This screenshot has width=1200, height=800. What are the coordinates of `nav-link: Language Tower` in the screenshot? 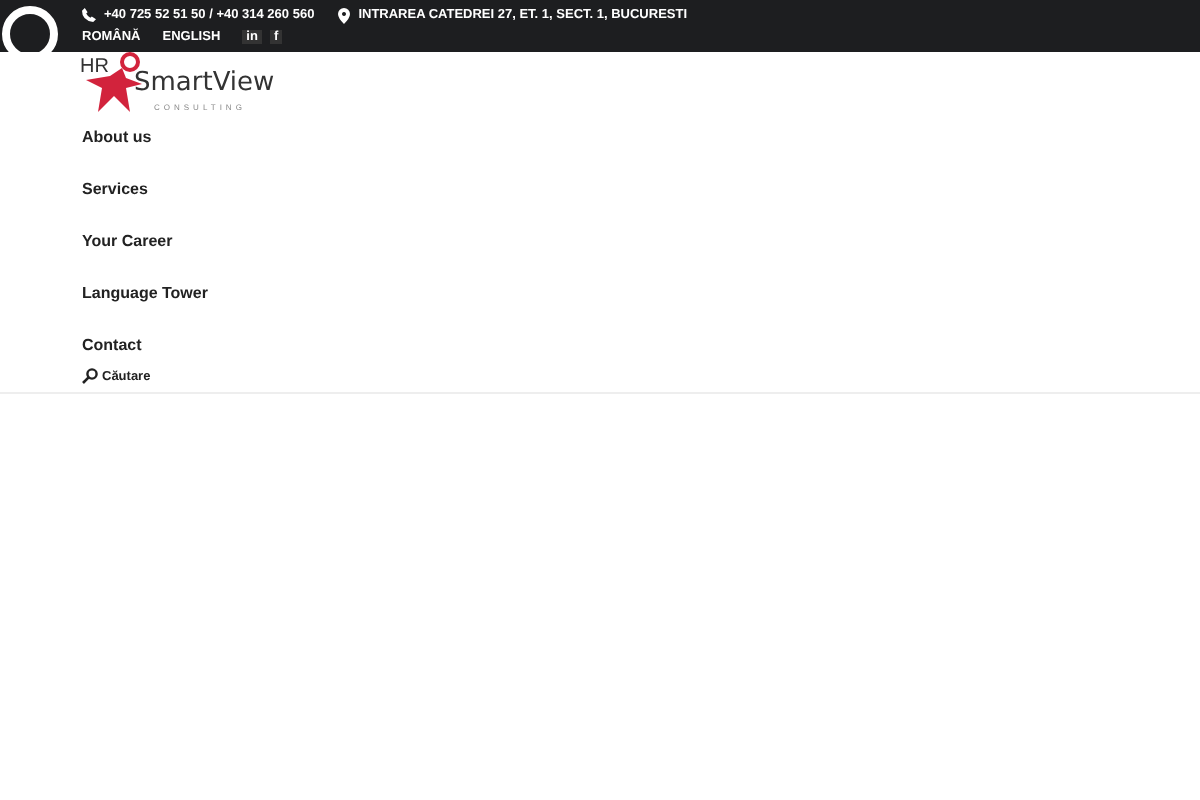 It's located at (145, 294).